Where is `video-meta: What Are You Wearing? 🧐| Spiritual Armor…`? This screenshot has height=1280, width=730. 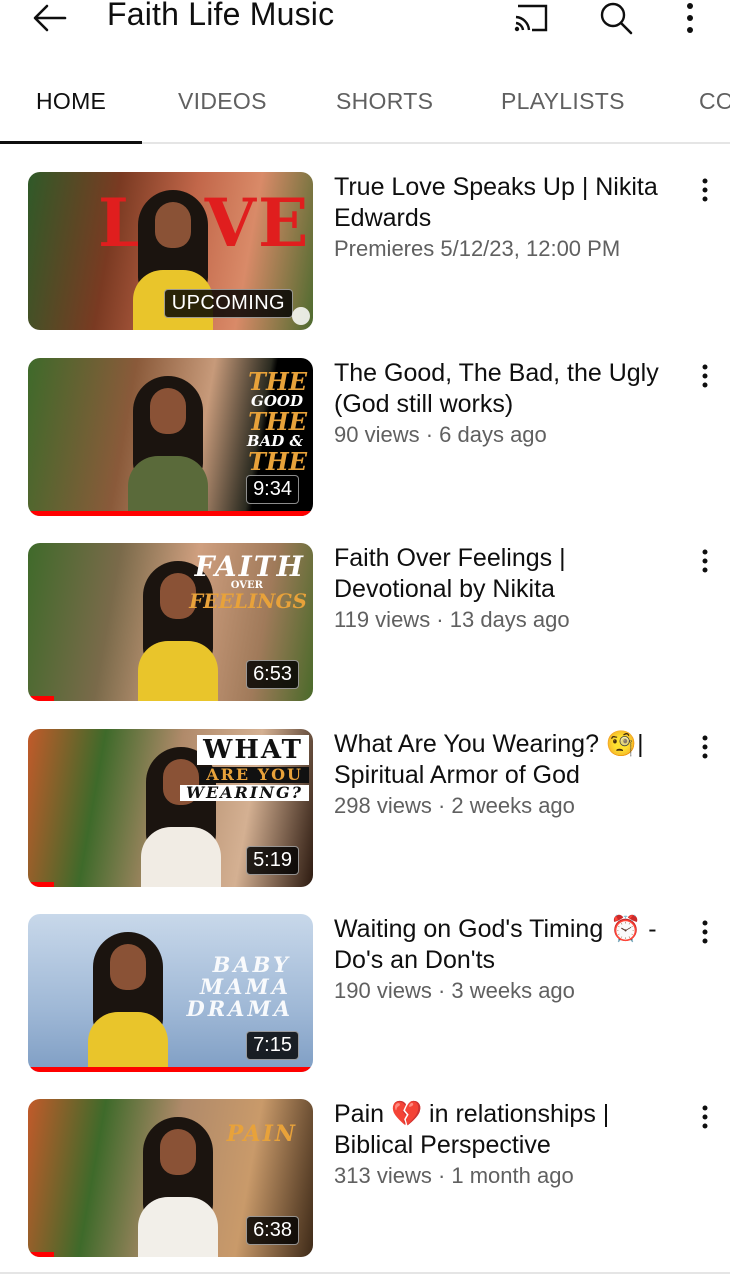 video-meta: What Are You Wearing? 🧐| Spiritual Armor… is located at coordinates (506, 775).